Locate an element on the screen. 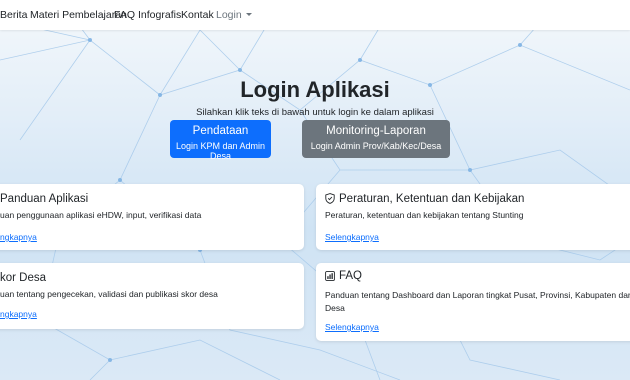  chart-icon is located at coordinates (330, 276).